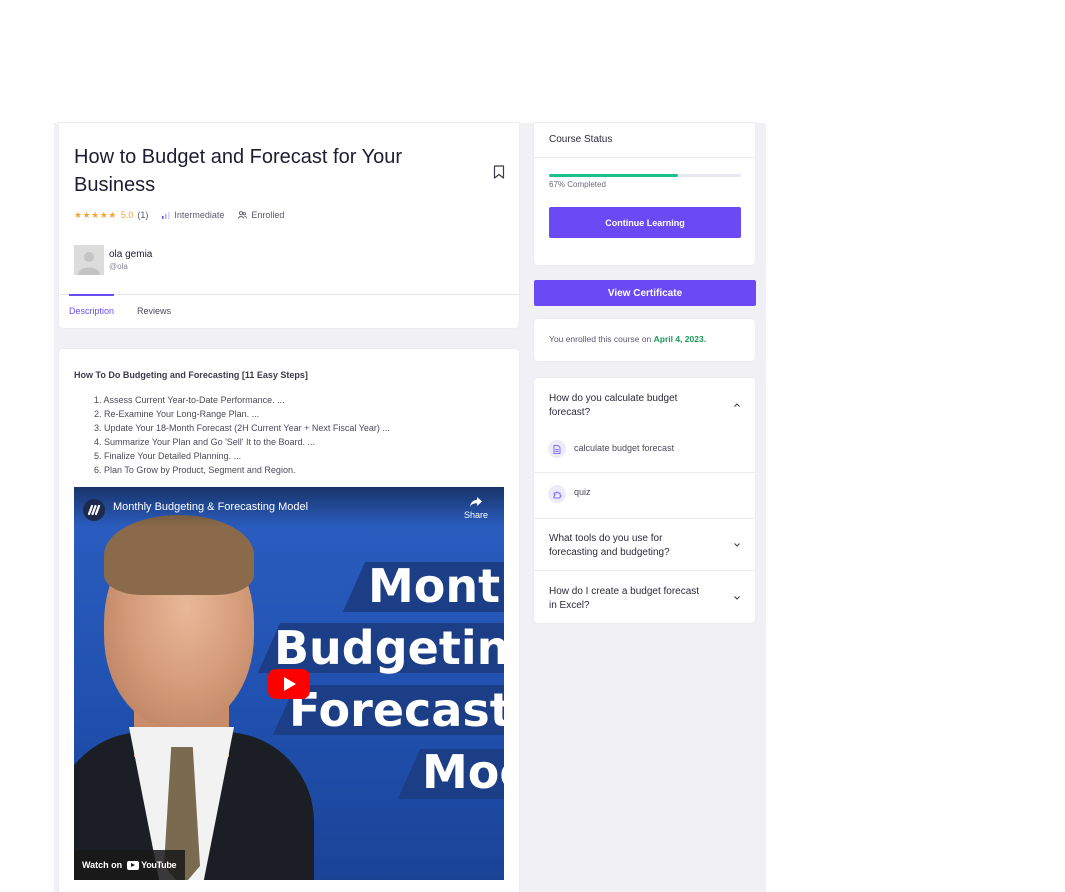 Image resolution: width=1065 pixels, height=892 pixels. I want to click on watch-on-label: Watch on, so click(102, 865).